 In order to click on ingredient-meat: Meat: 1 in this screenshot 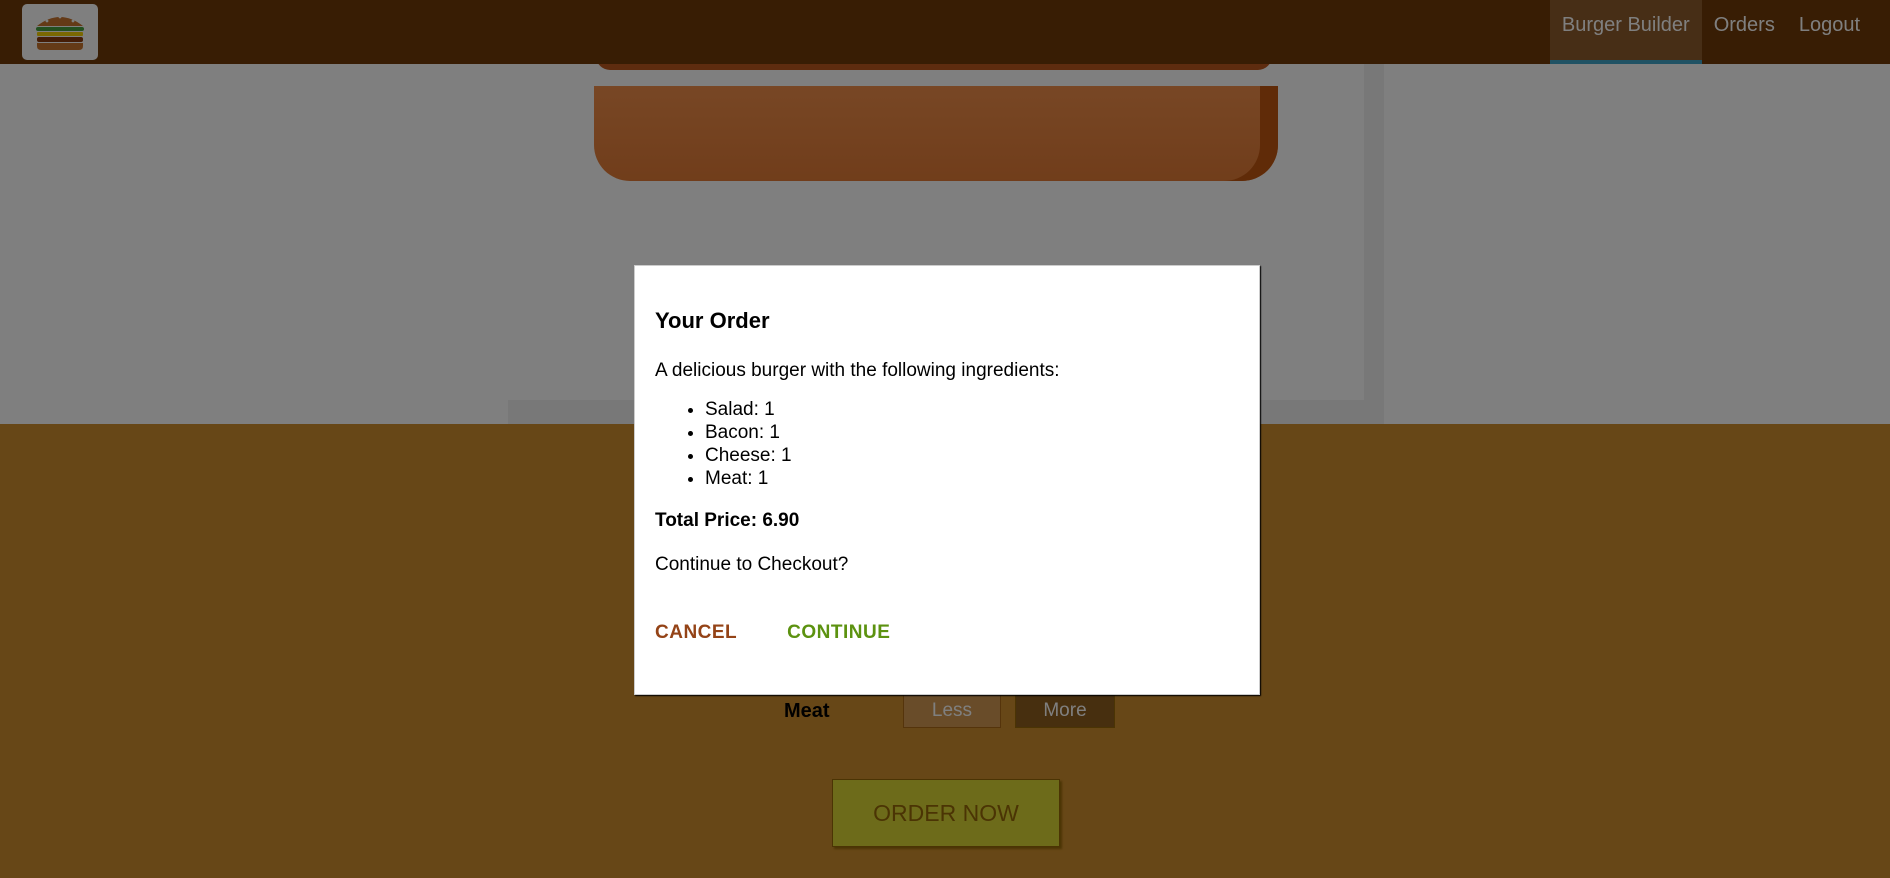, I will do `click(972, 478)`.